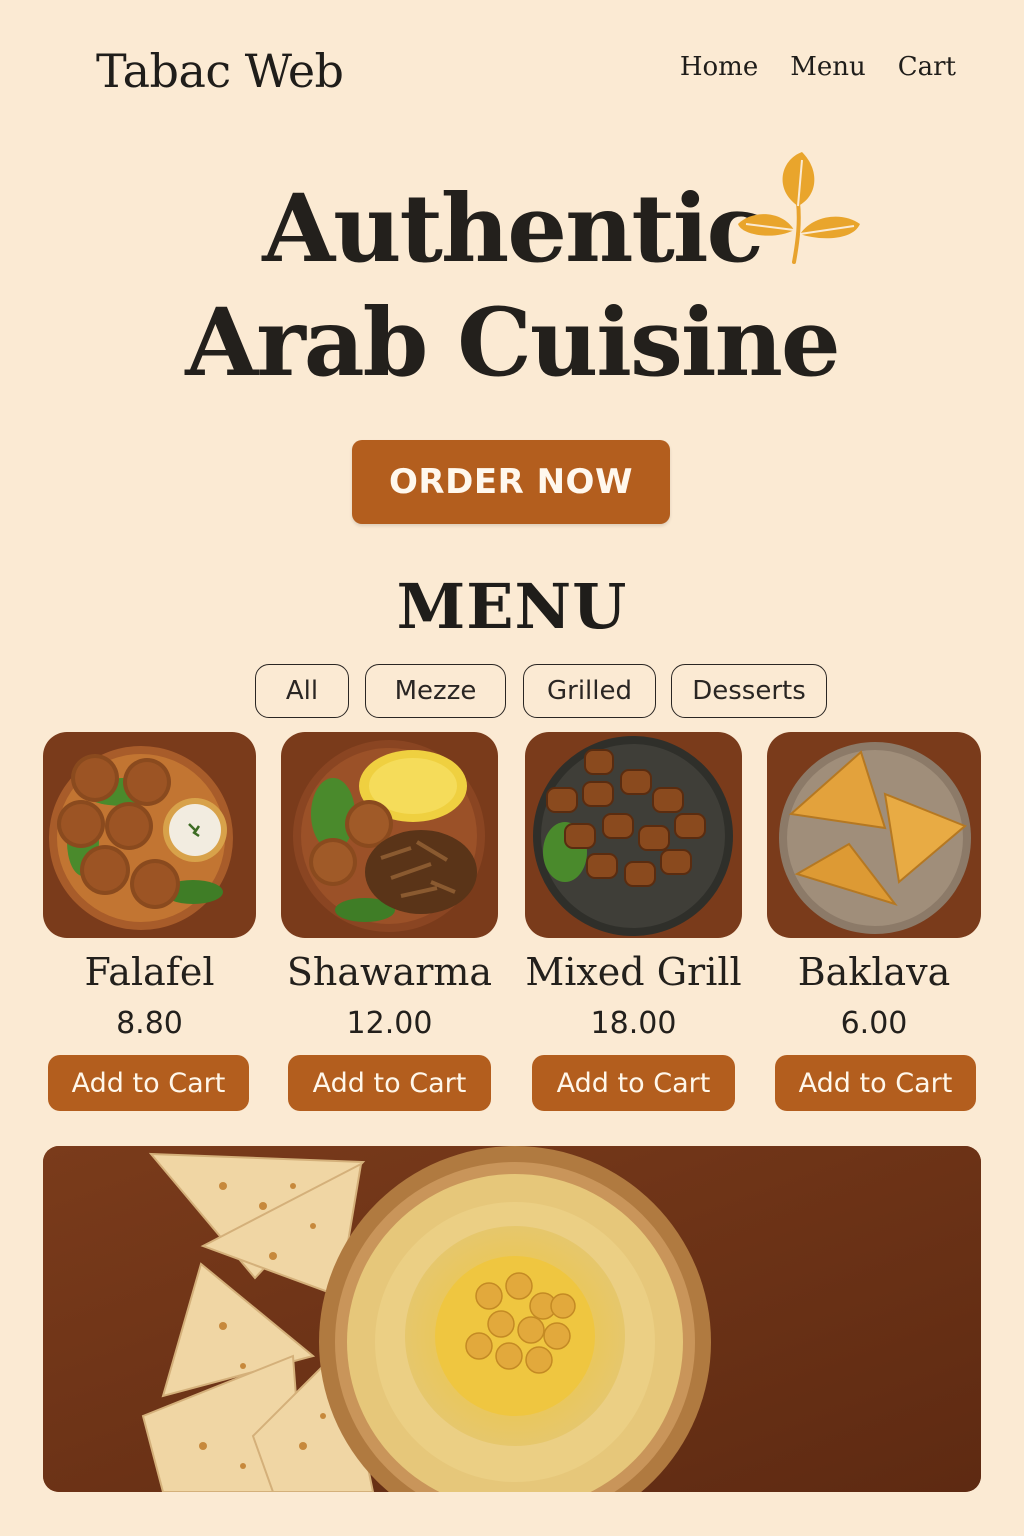 The width and height of the screenshot is (1024, 1536). I want to click on item-price-falafel: 8.80, so click(149, 1023).